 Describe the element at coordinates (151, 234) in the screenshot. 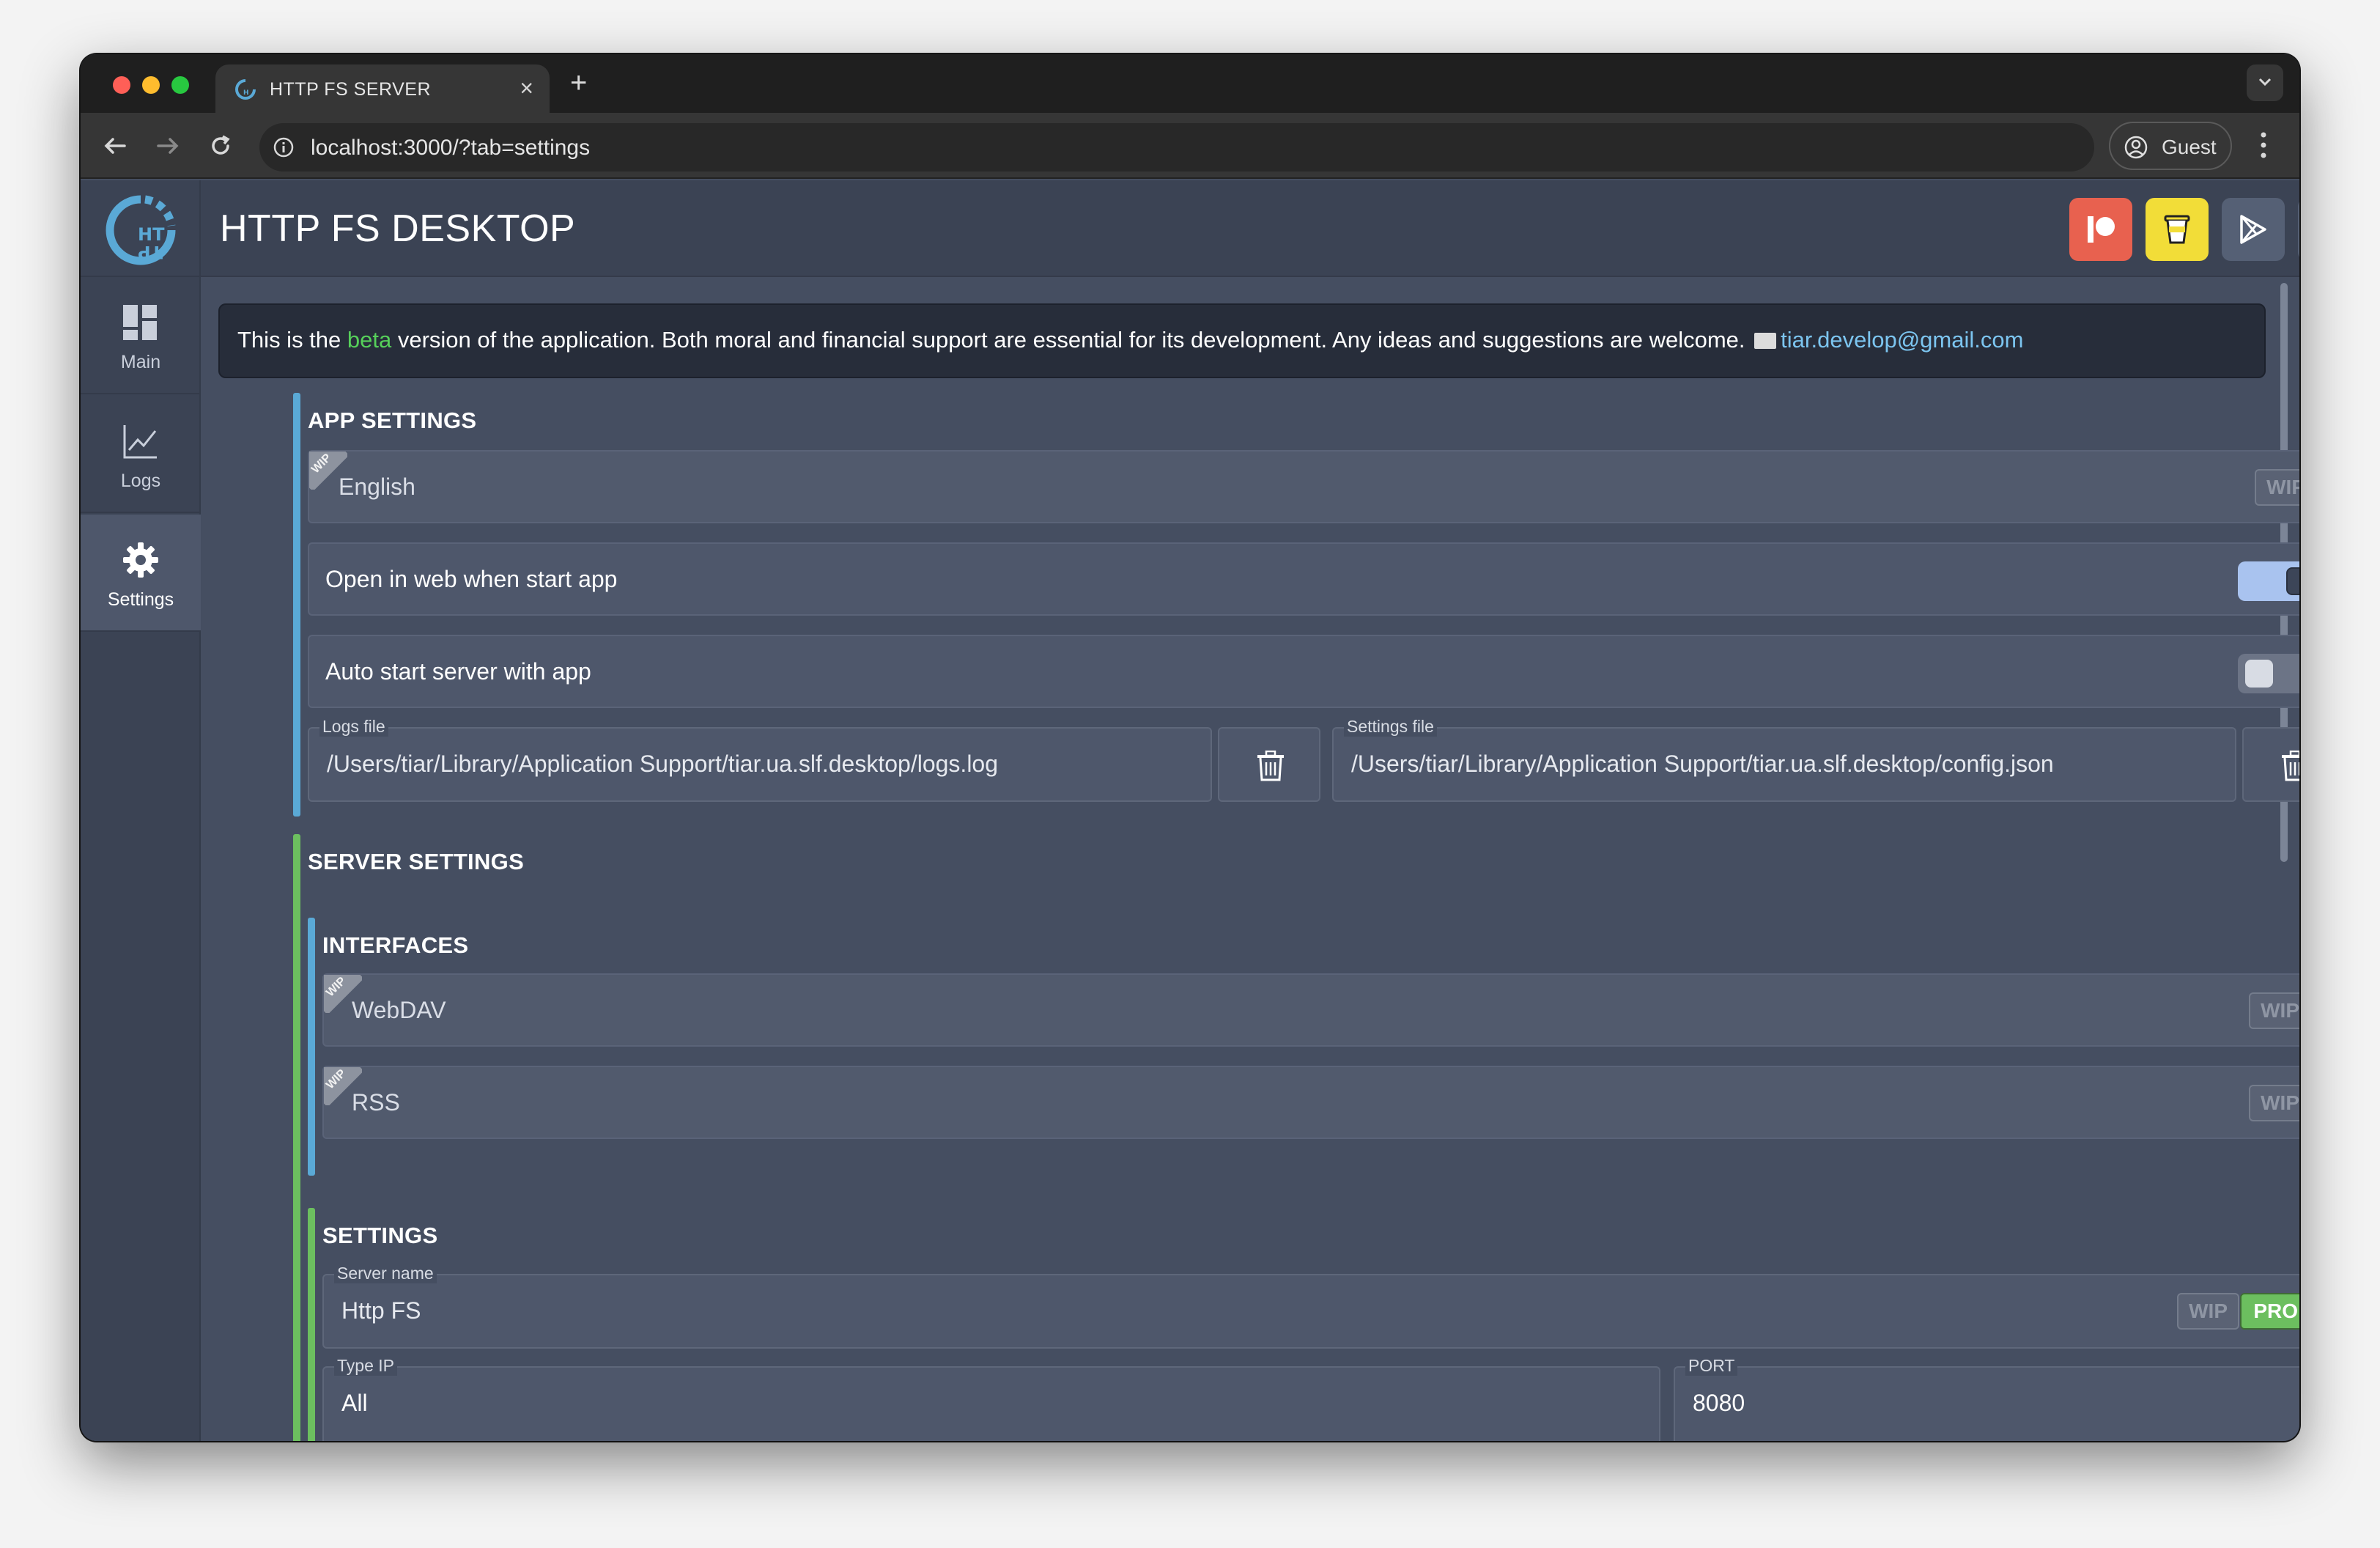

I see `svg-text: HT` at that location.